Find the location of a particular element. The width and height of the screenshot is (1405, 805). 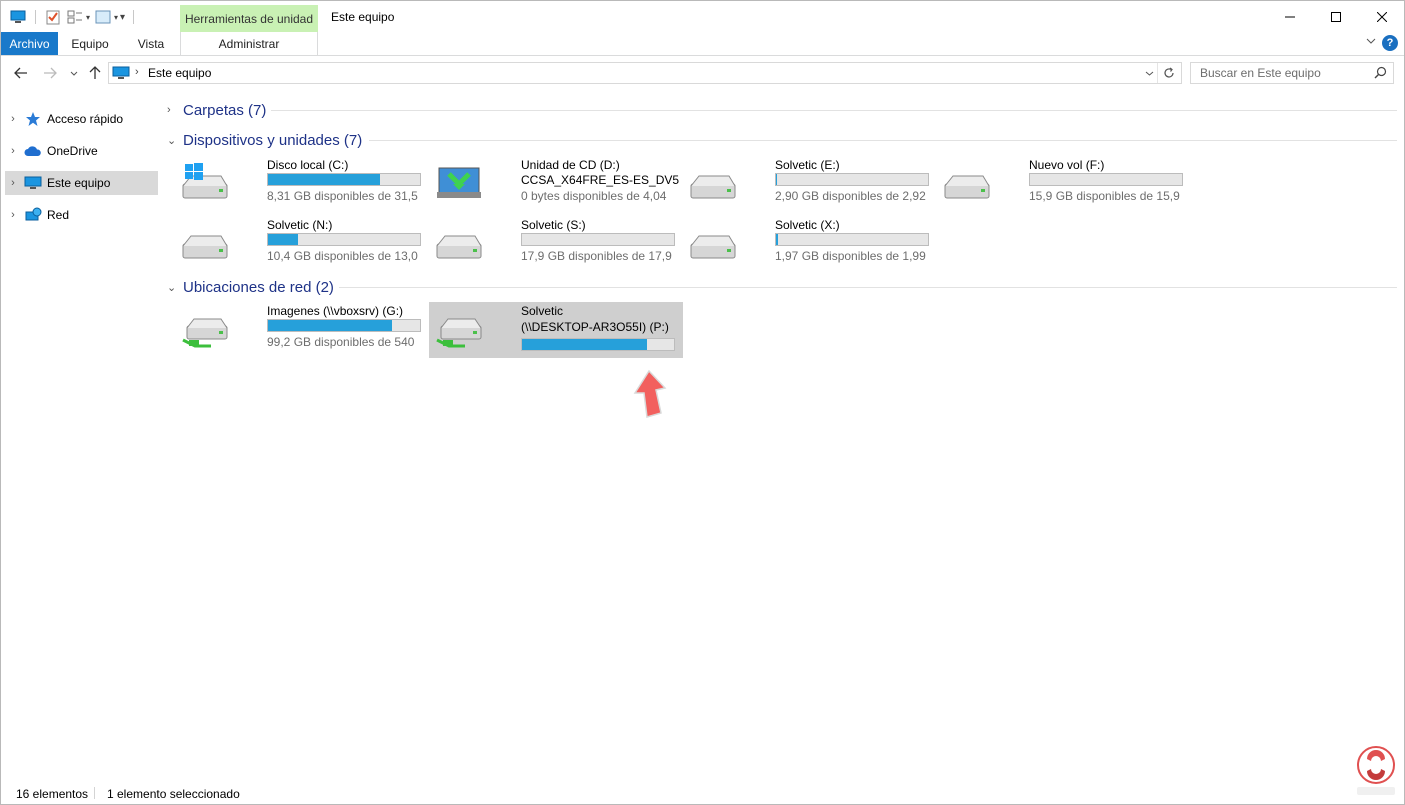

watermark-logo is located at coordinates (1376, 770).